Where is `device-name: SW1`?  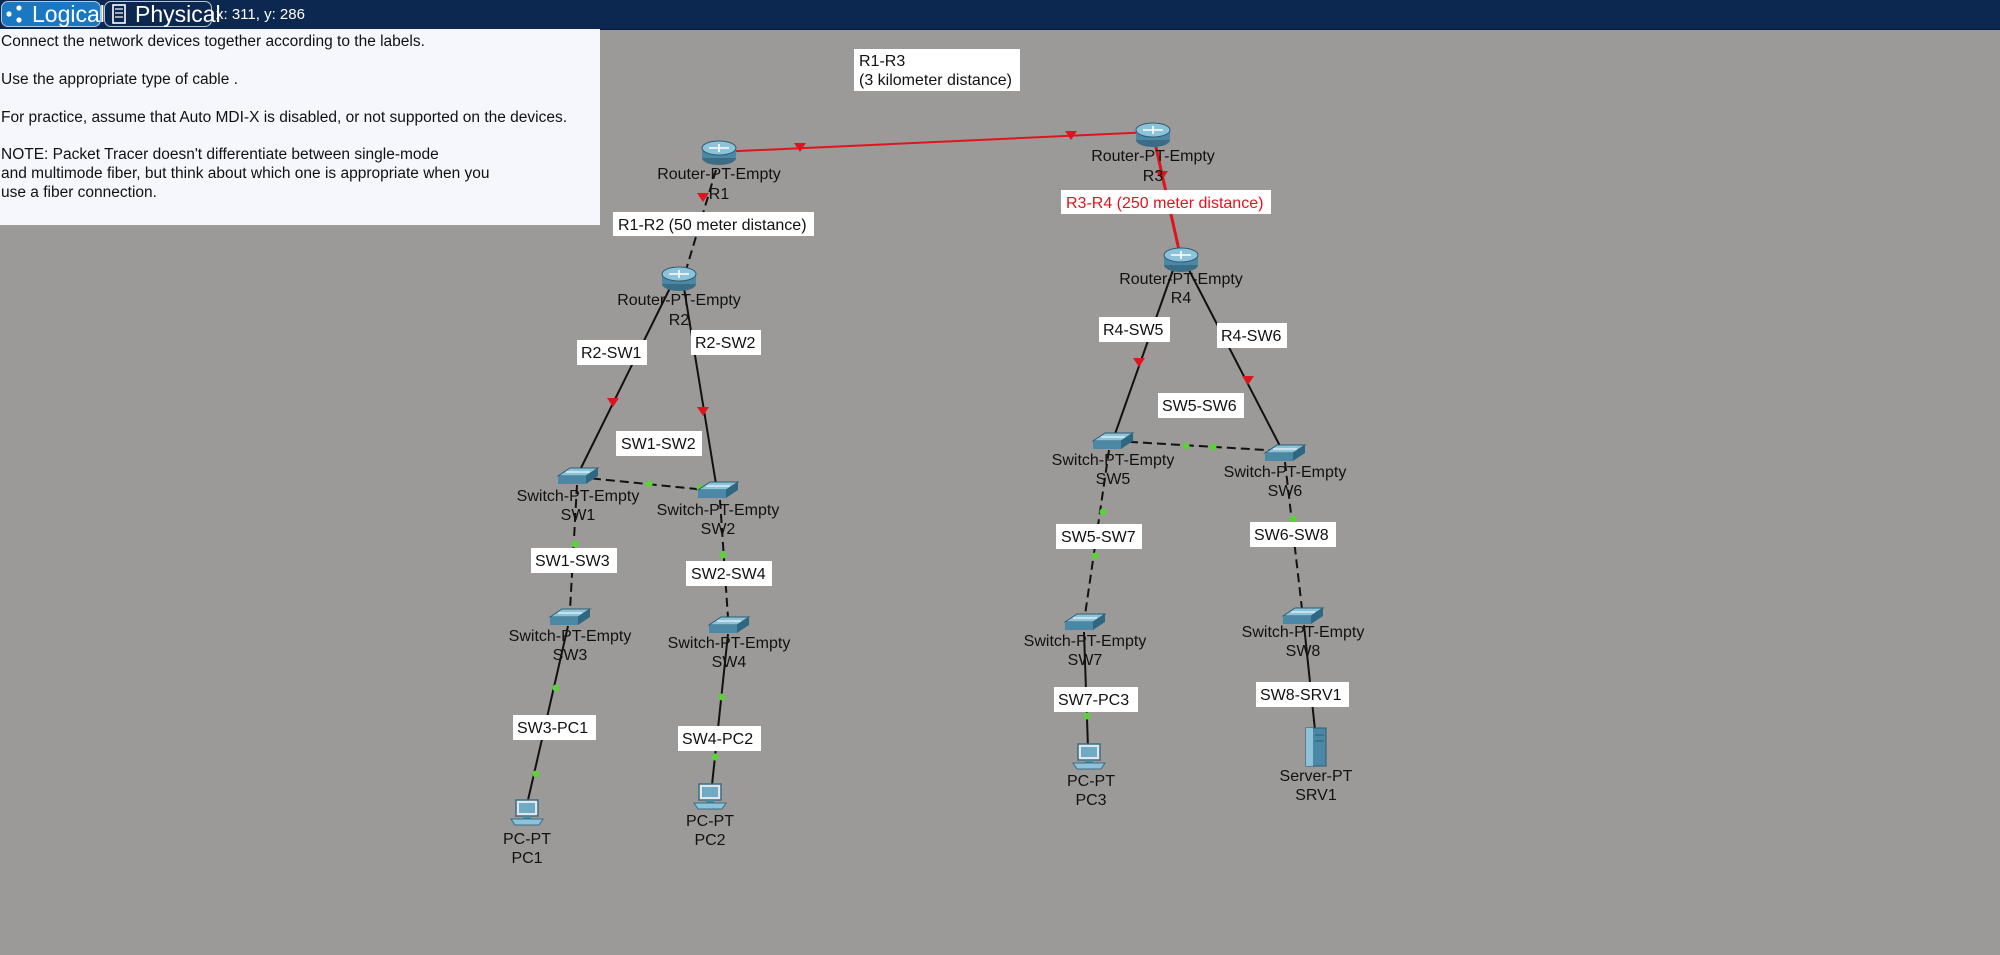 device-name: SW1 is located at coordinates (578, 515).